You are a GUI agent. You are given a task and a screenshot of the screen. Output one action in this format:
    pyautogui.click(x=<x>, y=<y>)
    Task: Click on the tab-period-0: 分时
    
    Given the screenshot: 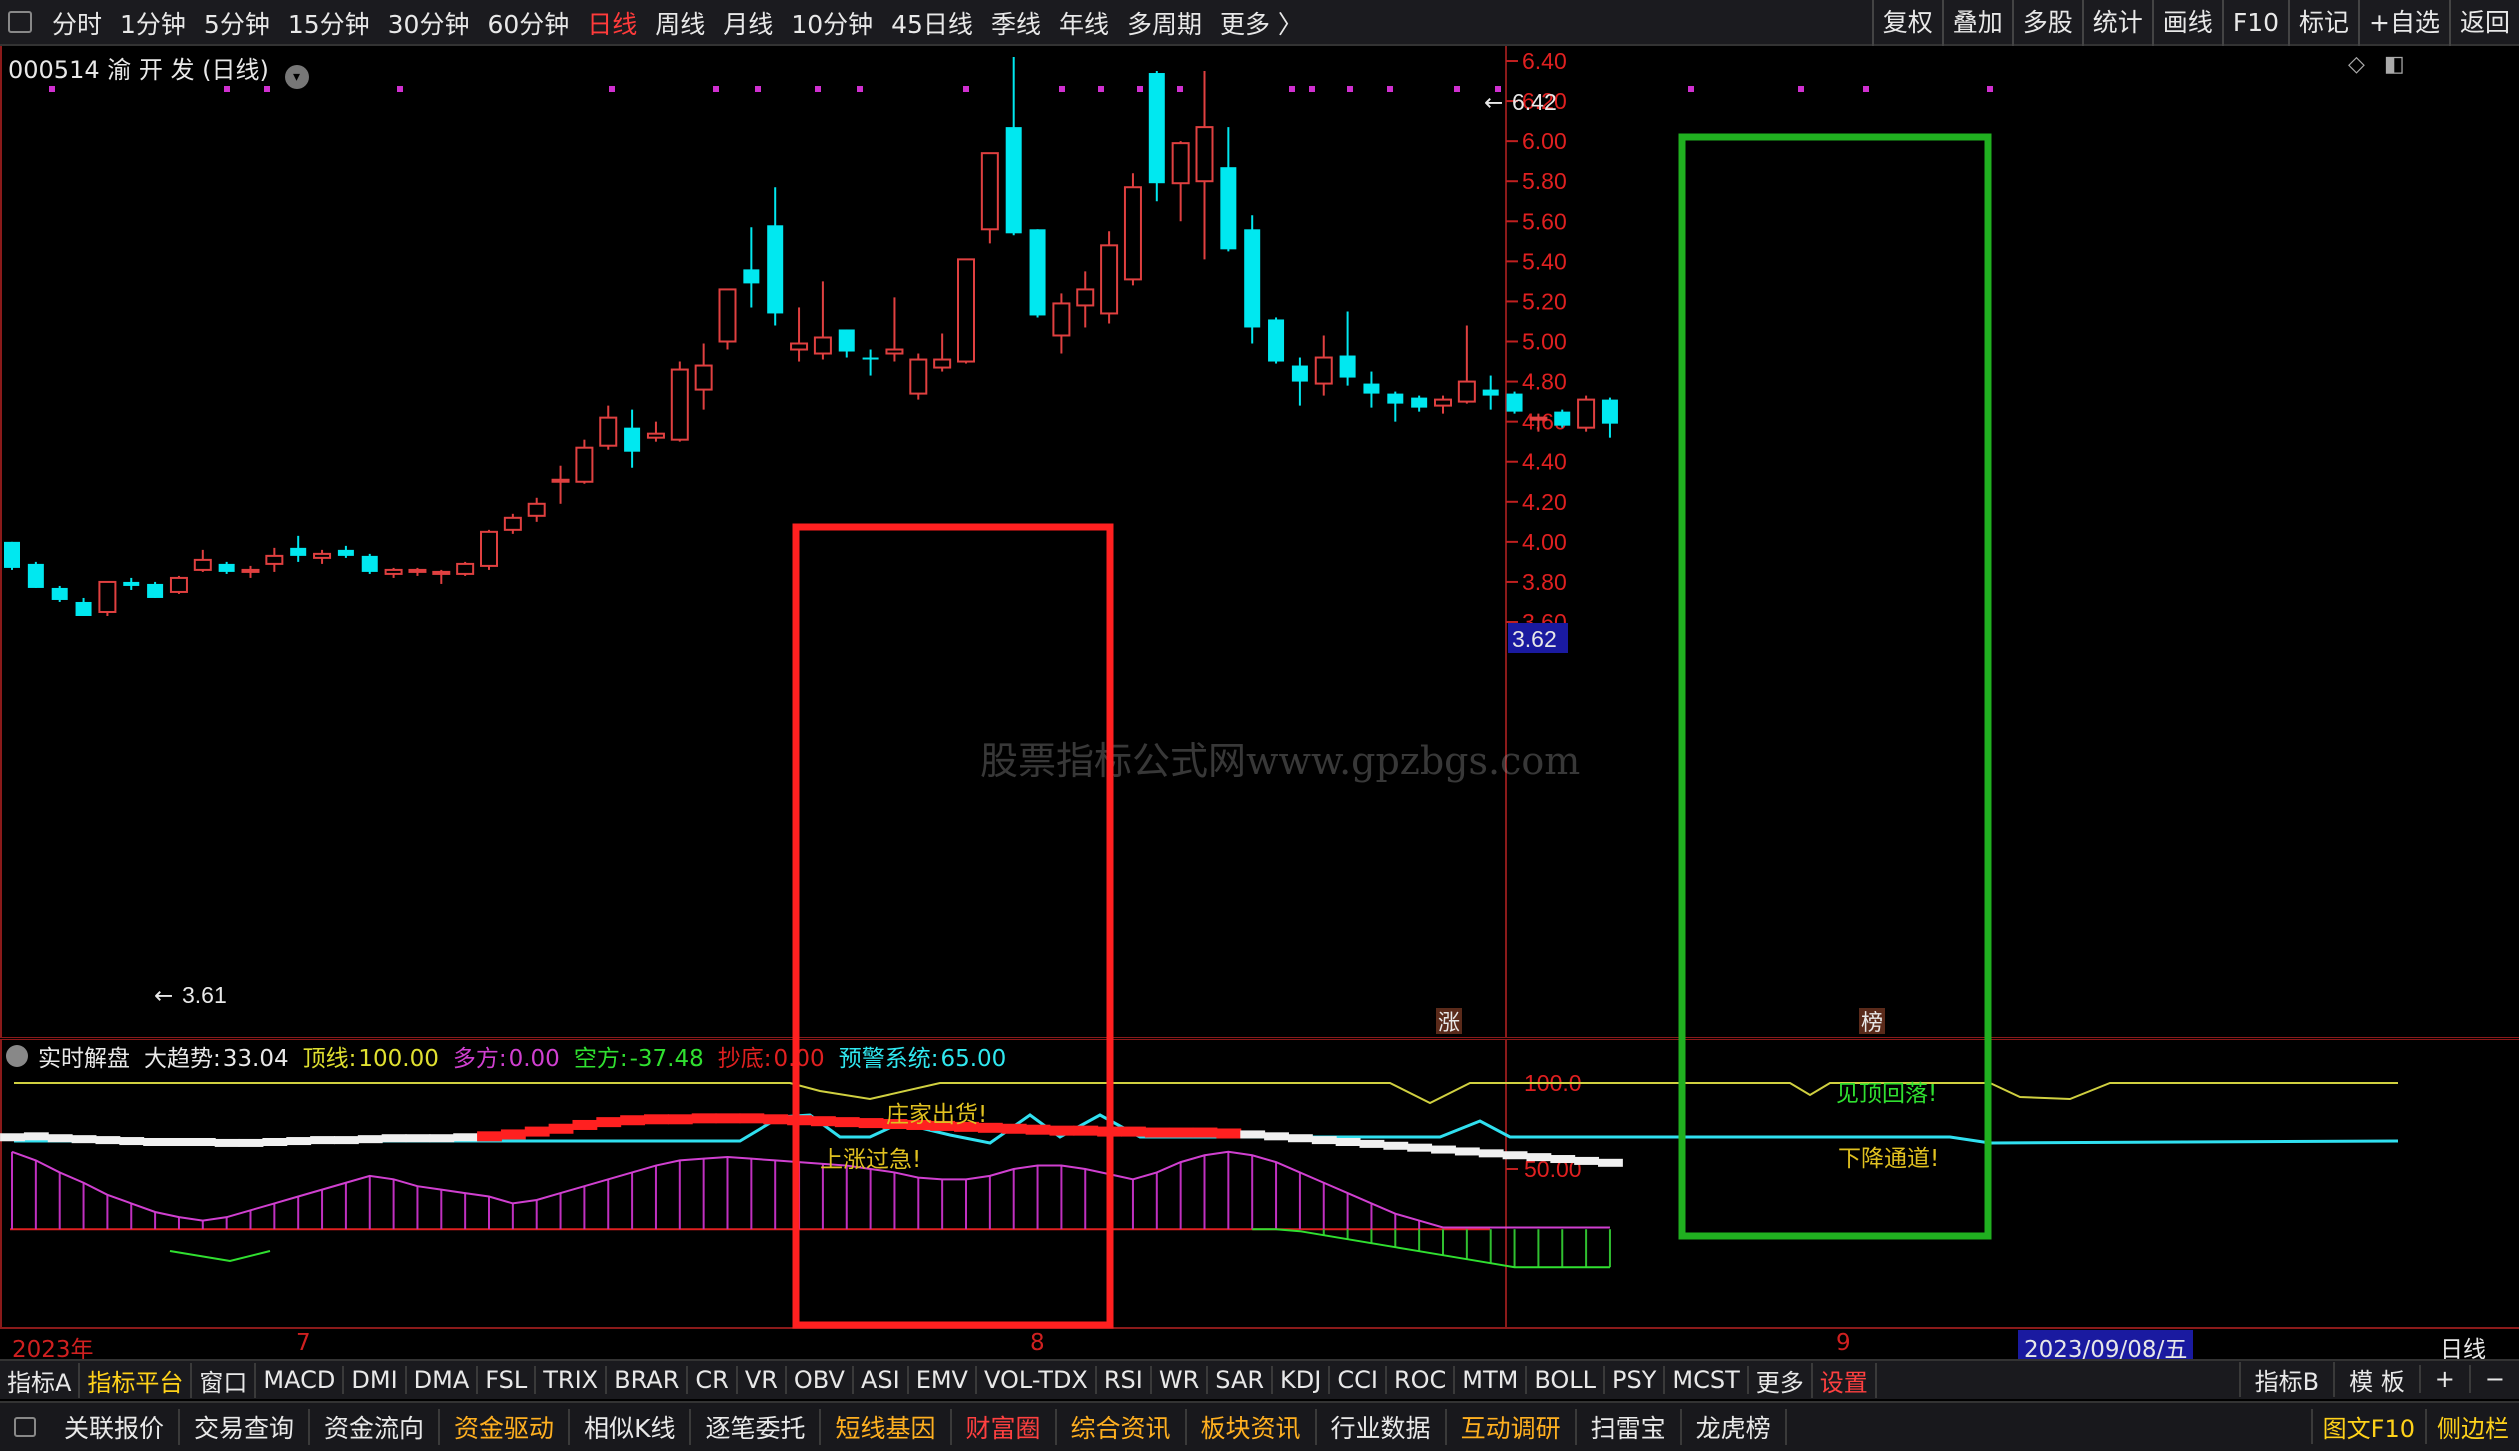 What is the action you would take?
    pyautogui.click(x=77, y=23)
    